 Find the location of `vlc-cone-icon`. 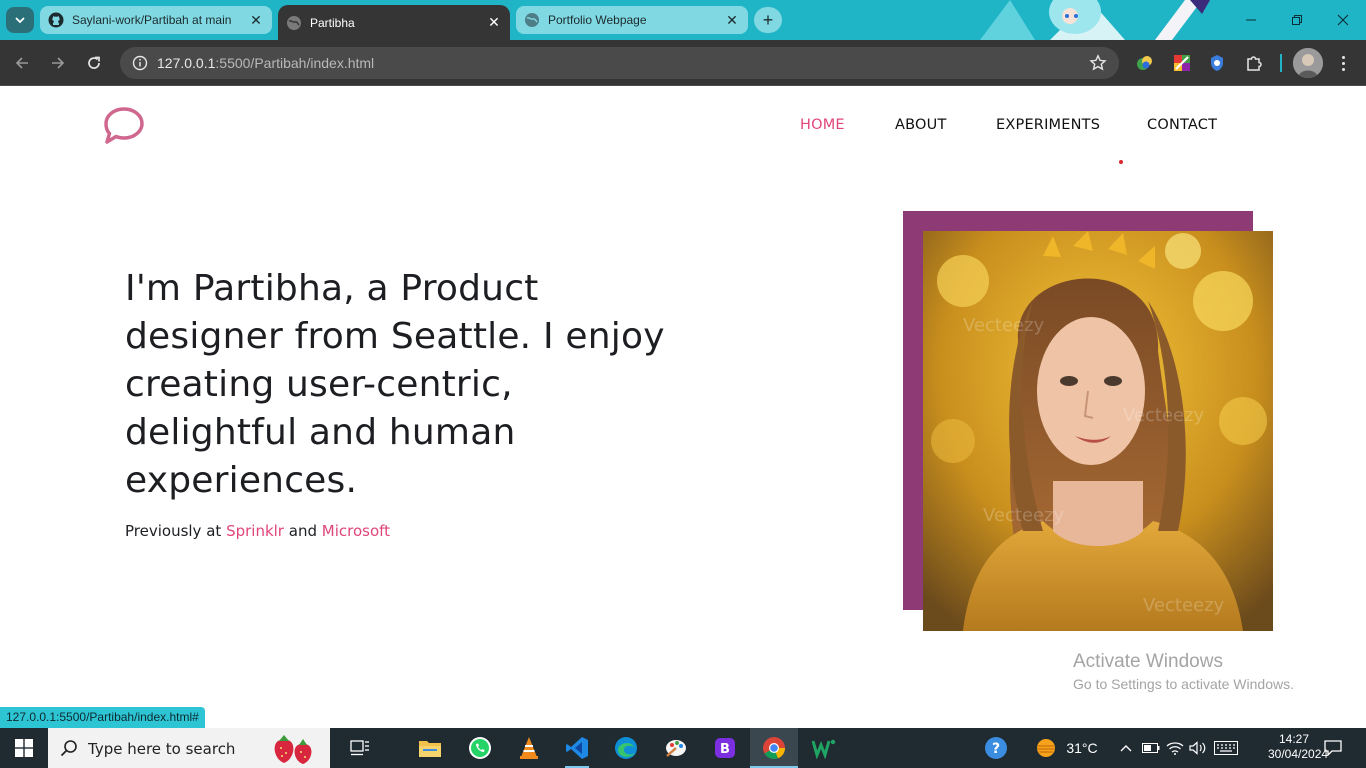

vlc-cone-icon is located at coordinates (529, 748).